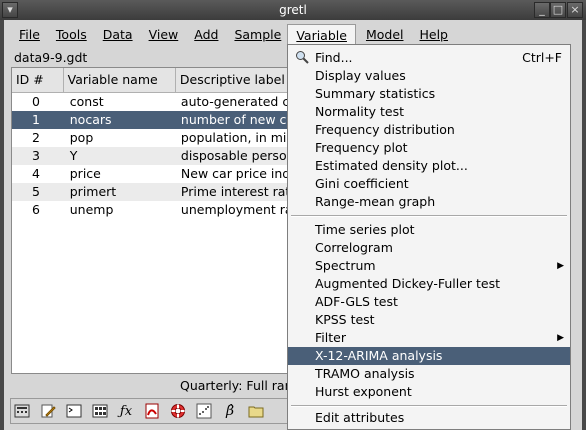 This screenshot has height=430, width=586. Describe the element at coordinates (120, 80) in the screenshot. I see `col-header-name: Variable name` at that location.